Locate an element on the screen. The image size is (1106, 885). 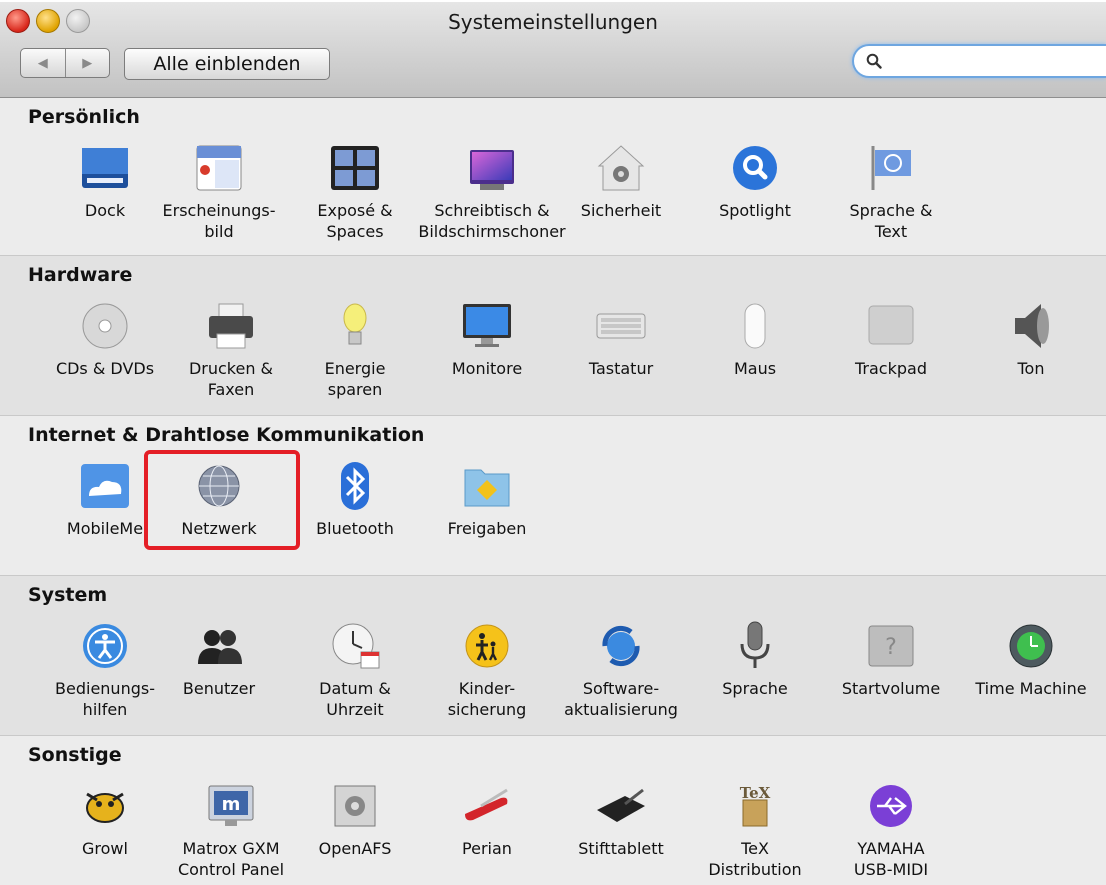
software-update-icon is located at coordinates (621, 646).